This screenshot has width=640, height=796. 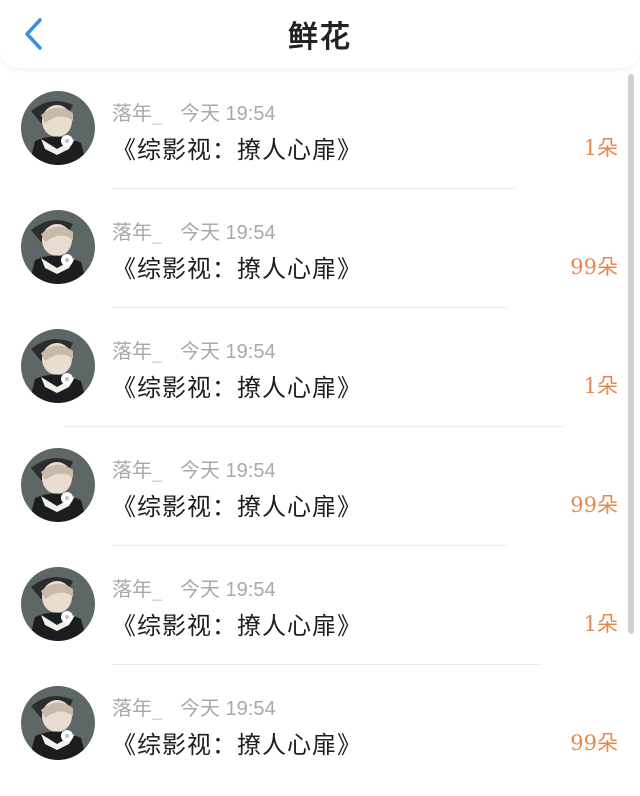 What do you see at coordinates (320, 37) in the screenshot?
I see `page-title: 鲜花` at bounding box center [320, 37].